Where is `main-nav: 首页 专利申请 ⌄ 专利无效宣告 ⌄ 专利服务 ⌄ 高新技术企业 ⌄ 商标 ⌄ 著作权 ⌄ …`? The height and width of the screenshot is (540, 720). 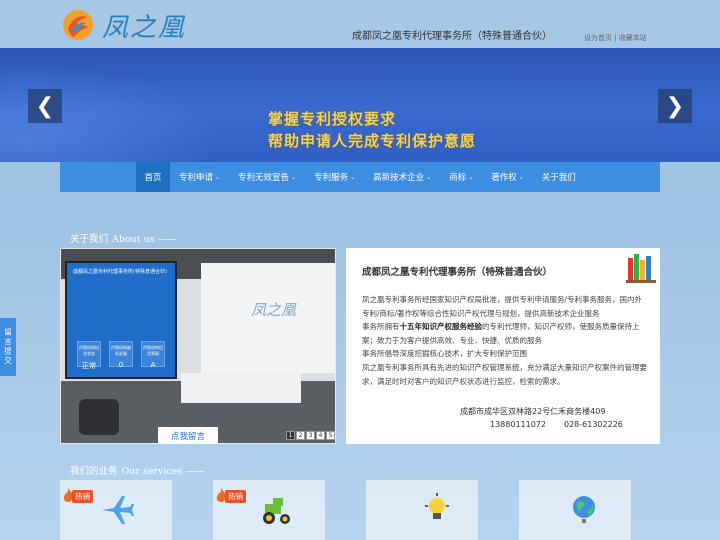 main-nav: 首页 专利申请 ⌄ 专利无效宣告 ⌄ 专利服务 ⌄ 高新技术企业 ⌄ 商标 ⌄ 著作权 ⌄ … is located at coordinates (360, 177).